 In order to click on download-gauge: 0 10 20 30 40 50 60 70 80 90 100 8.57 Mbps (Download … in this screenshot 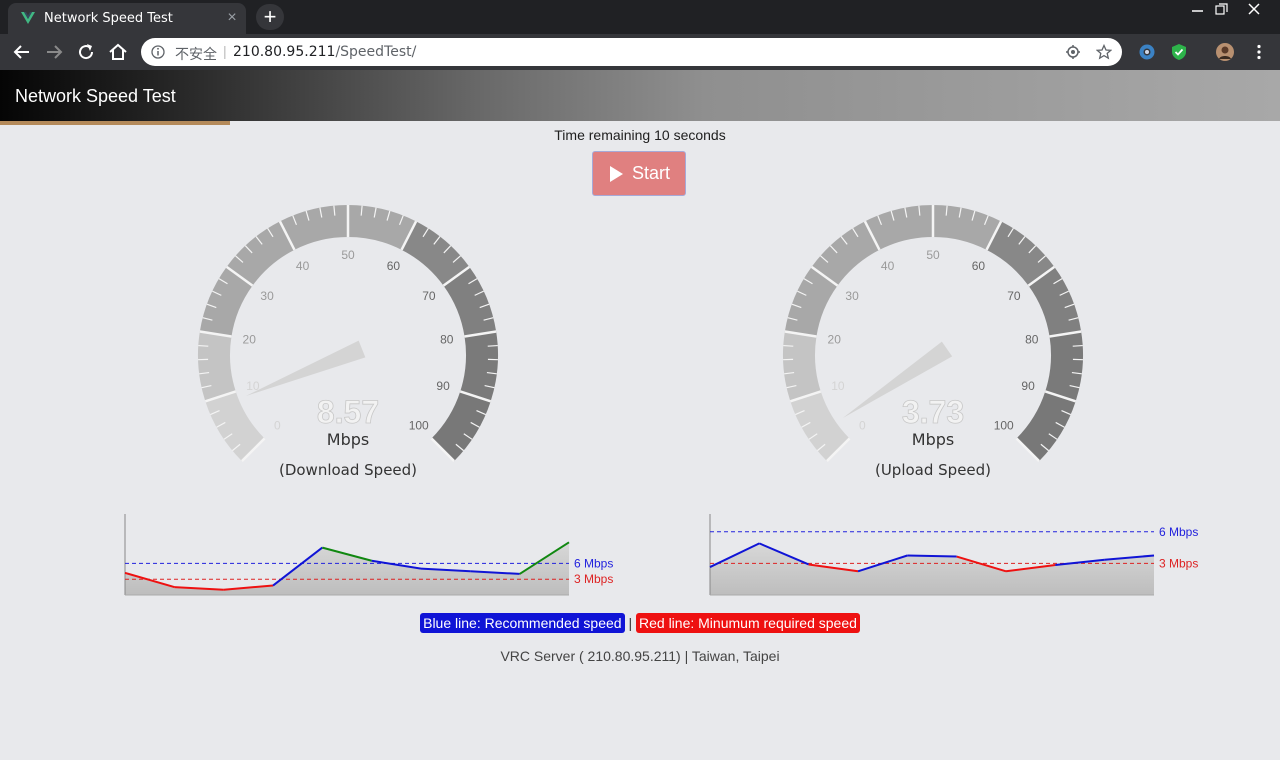, I will do `click(348, 345)`.